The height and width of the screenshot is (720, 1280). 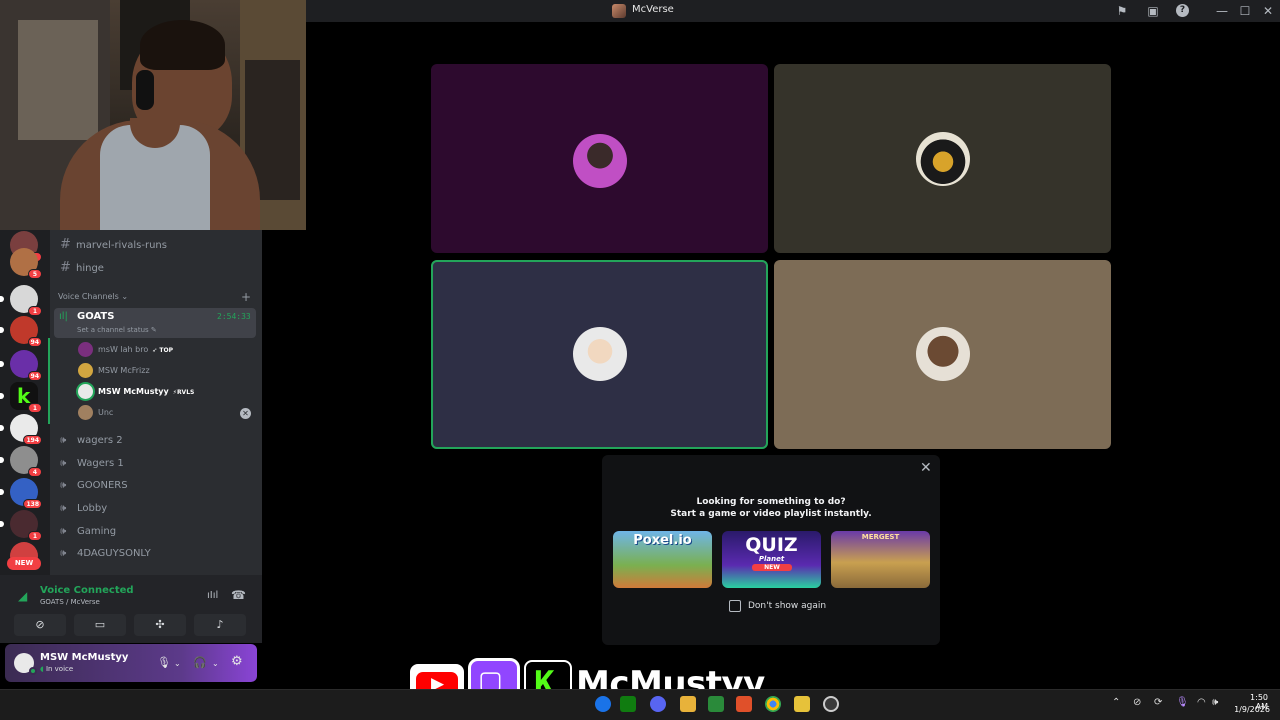 I want to click on camera-off-button: ⊘, so click(x=40, y=625).